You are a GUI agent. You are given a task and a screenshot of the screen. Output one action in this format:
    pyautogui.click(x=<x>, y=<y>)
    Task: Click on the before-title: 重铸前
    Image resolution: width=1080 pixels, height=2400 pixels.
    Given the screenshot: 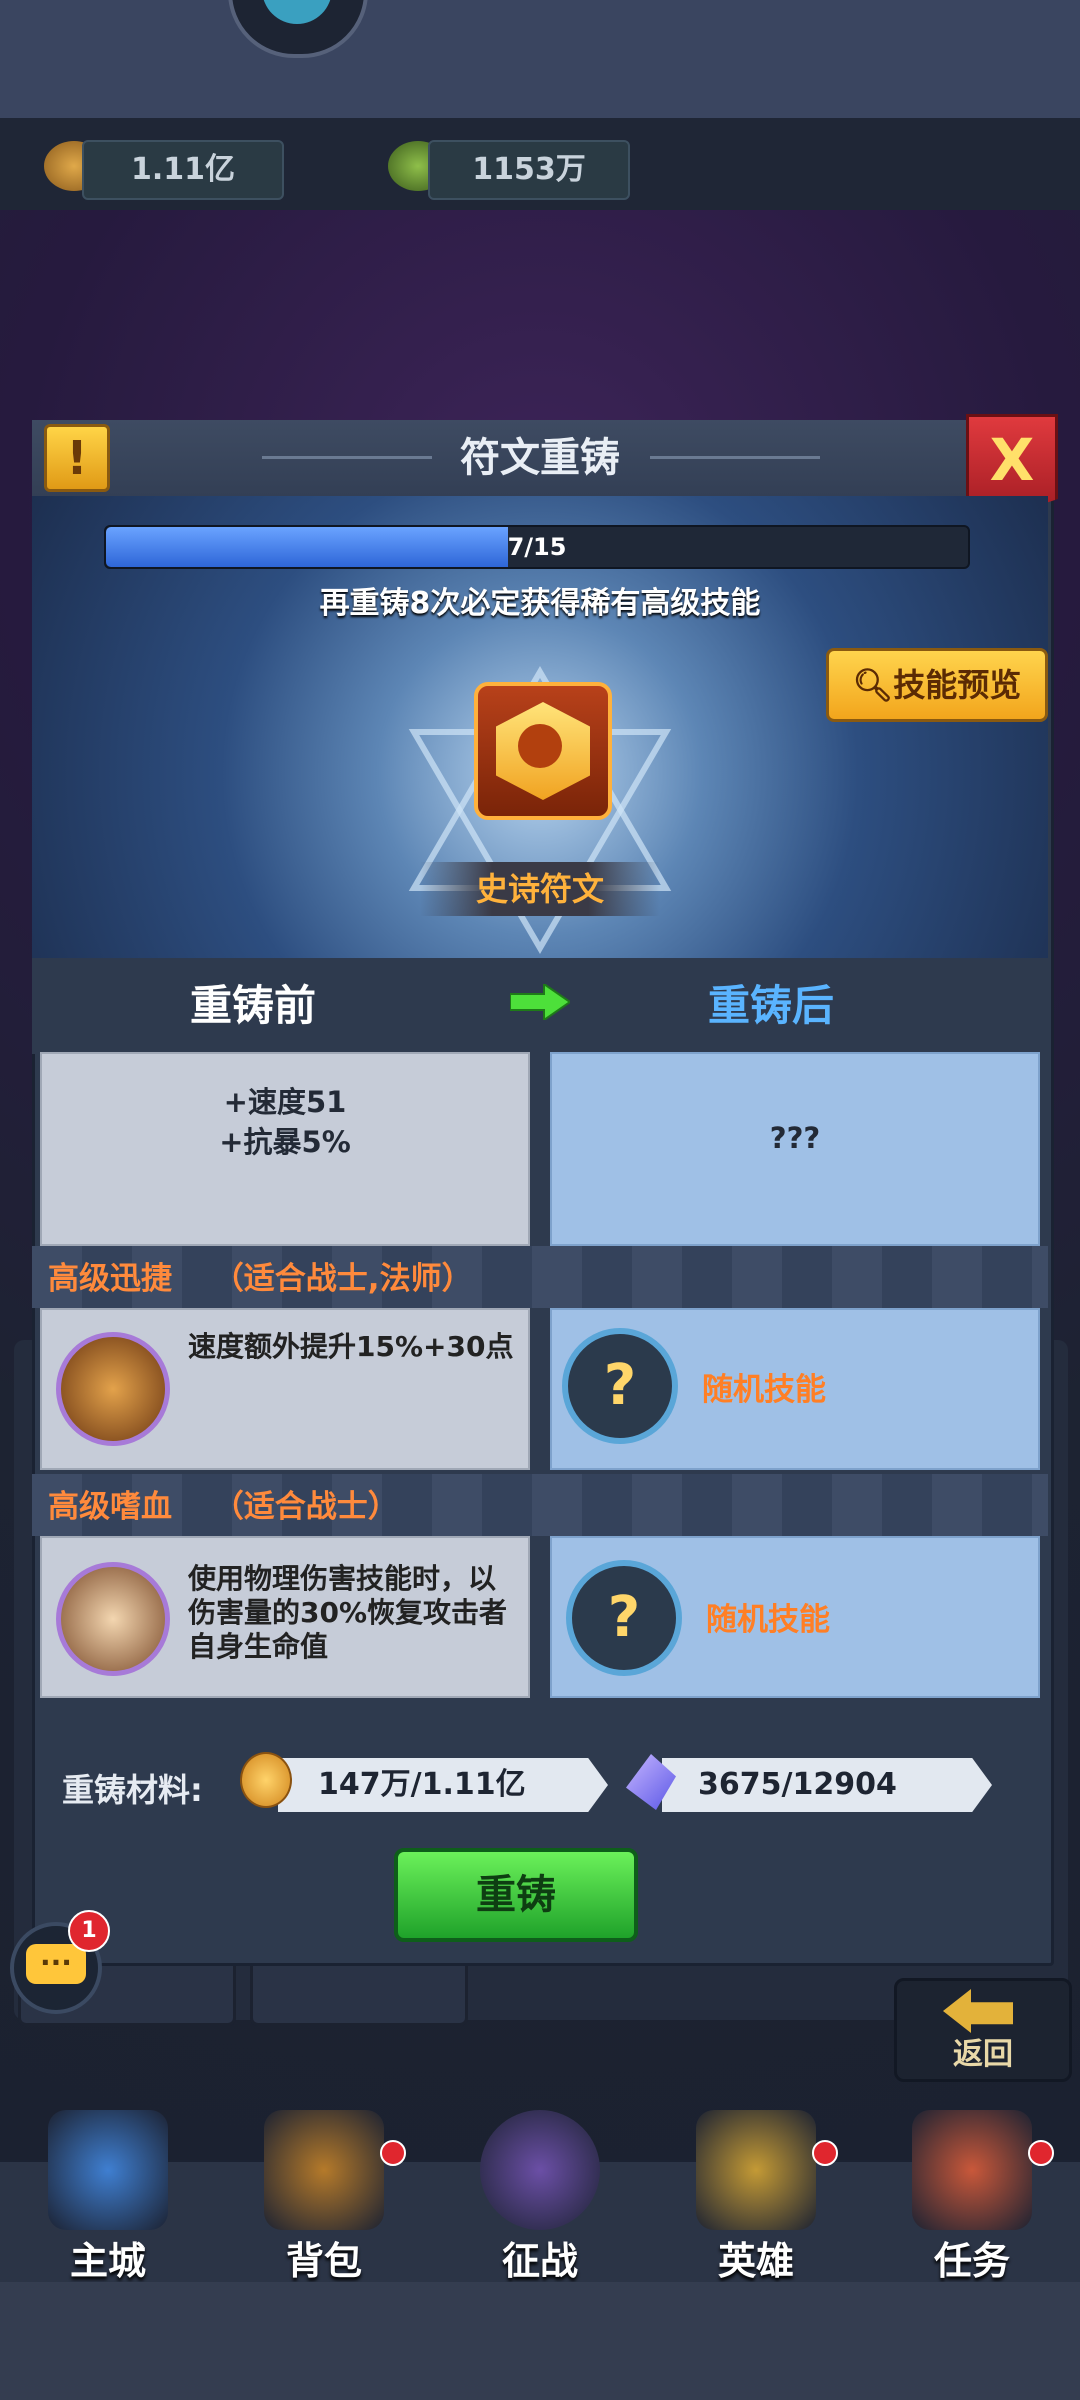 What is the action you would take?
    pyautogui.click(x=253, y=1005)
    